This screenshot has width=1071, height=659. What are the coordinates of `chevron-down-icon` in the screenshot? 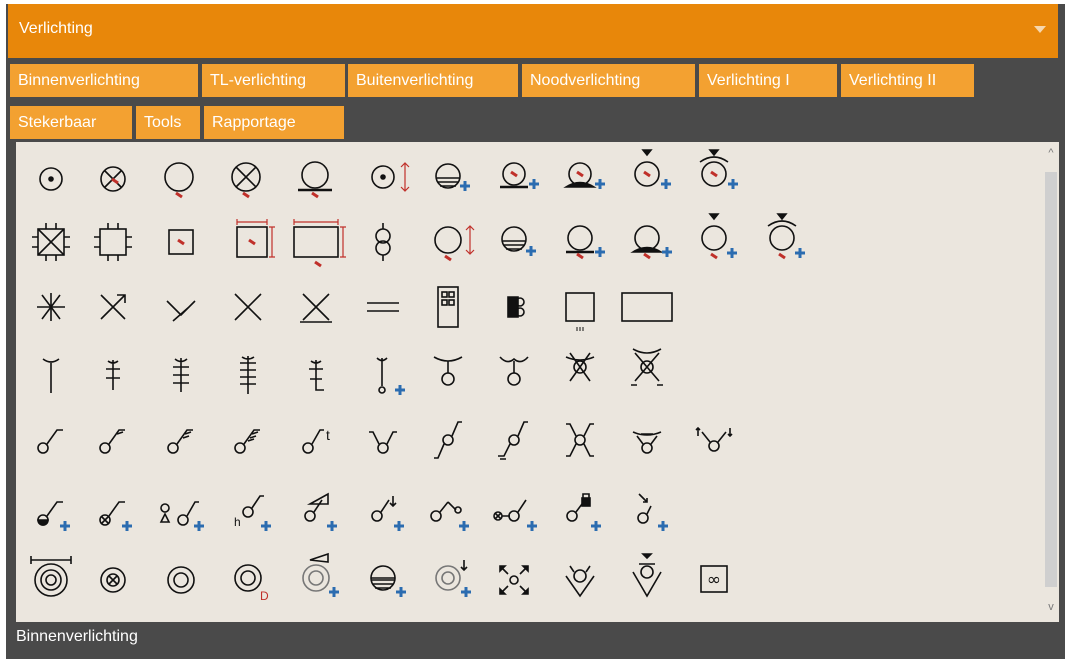 It's located at (1040, 29).